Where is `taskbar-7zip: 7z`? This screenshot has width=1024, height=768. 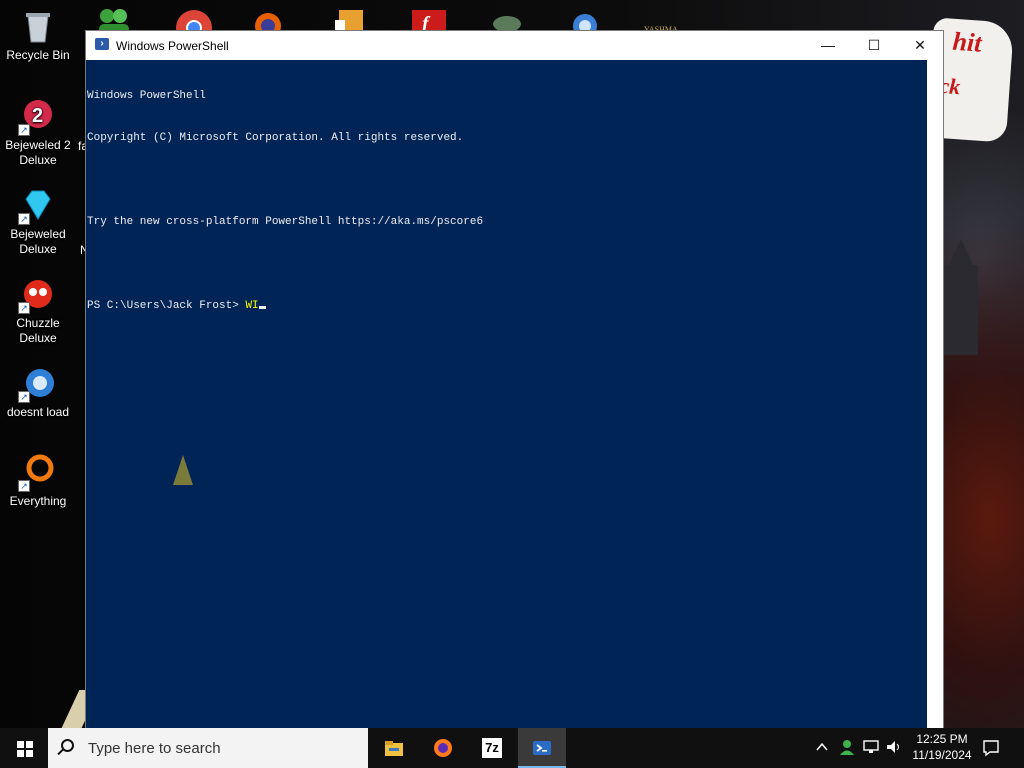 taskbar-7zip: 7z is located at coordinates (492, 748).